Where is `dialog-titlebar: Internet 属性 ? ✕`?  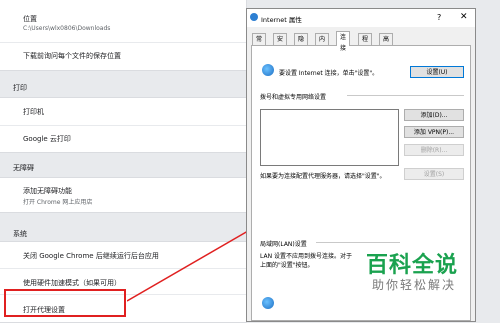 dialog-titlebar: Internet 属性 ? ✕ is located at coordinates (361, 18).